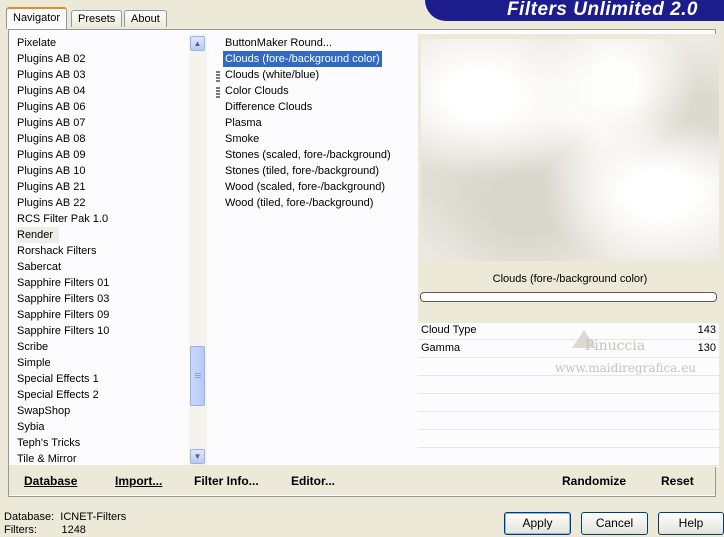 The height and width of the screenshot is (537, 724). Describe the element at coordinates (302, 171) in the screenshot. I see `filter-item: Stones (tiled, fore-/background)` at that location.